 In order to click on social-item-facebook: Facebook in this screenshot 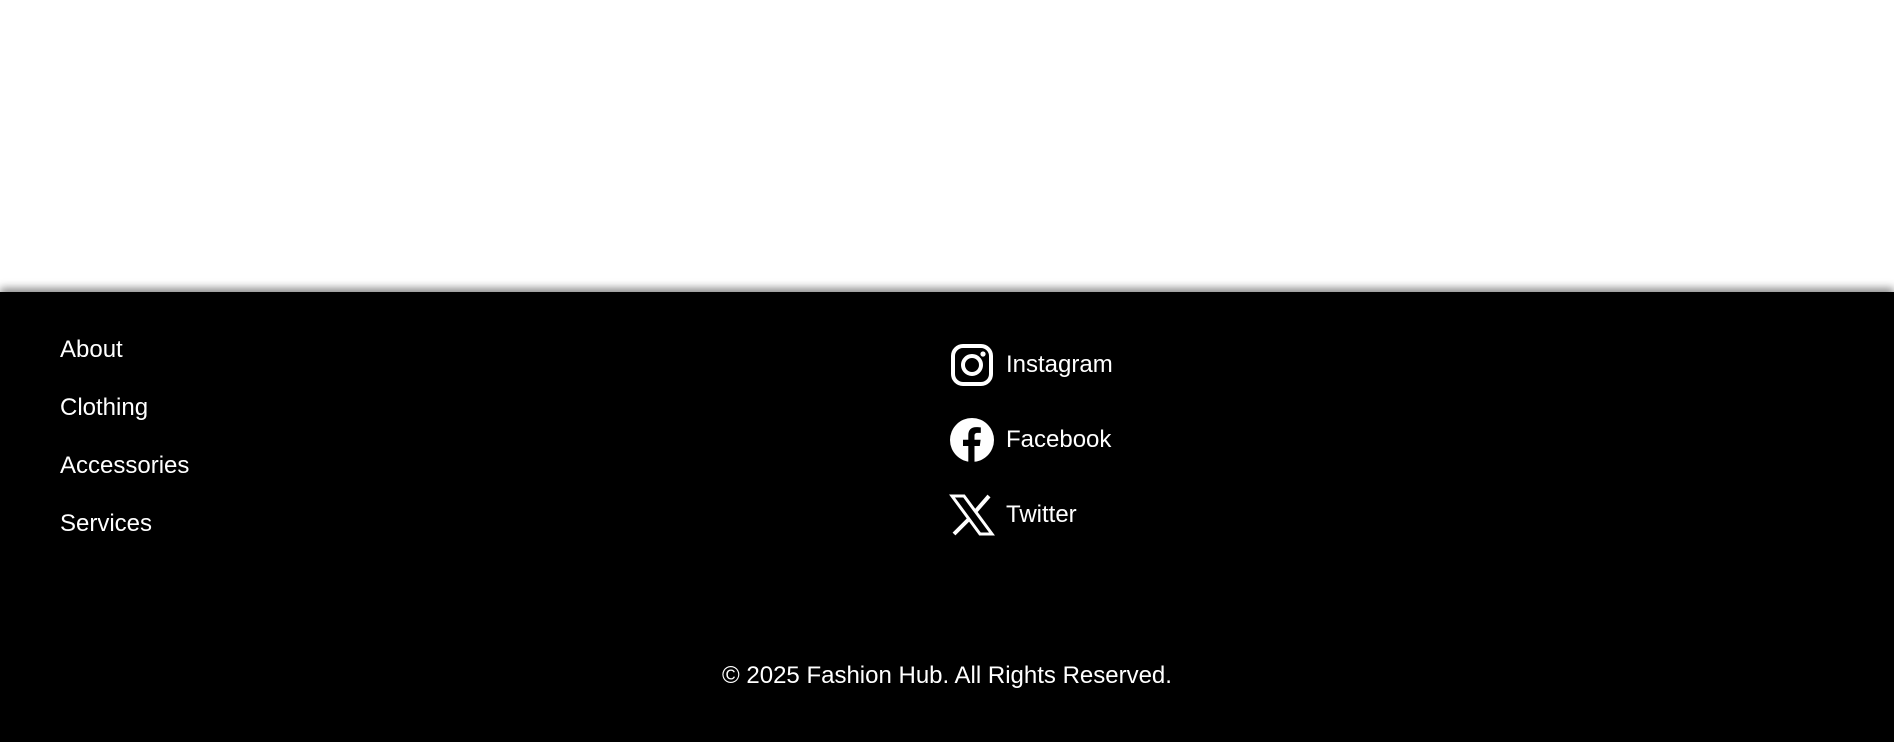, I will do `click(1031, 454)`.